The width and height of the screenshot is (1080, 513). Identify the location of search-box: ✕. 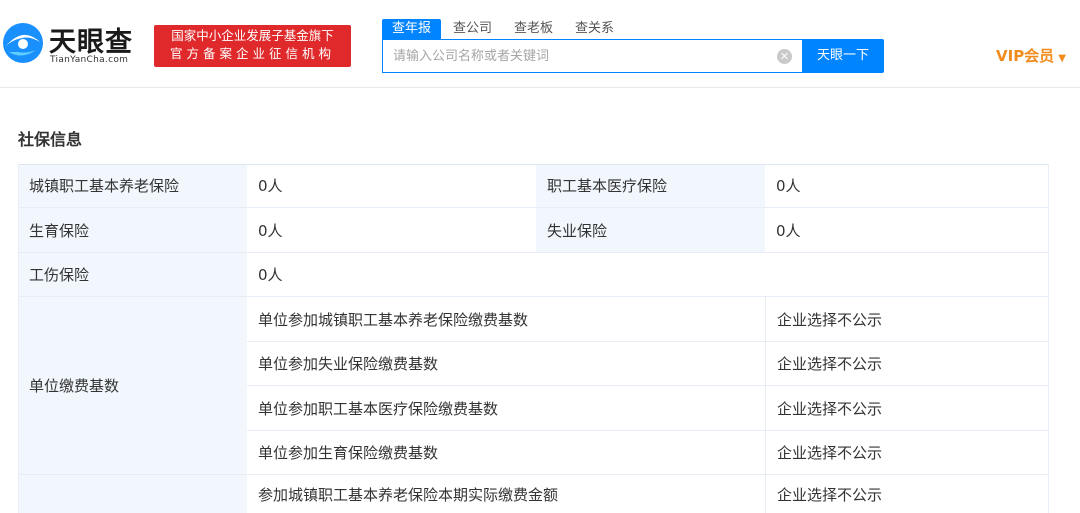
(592, 56).